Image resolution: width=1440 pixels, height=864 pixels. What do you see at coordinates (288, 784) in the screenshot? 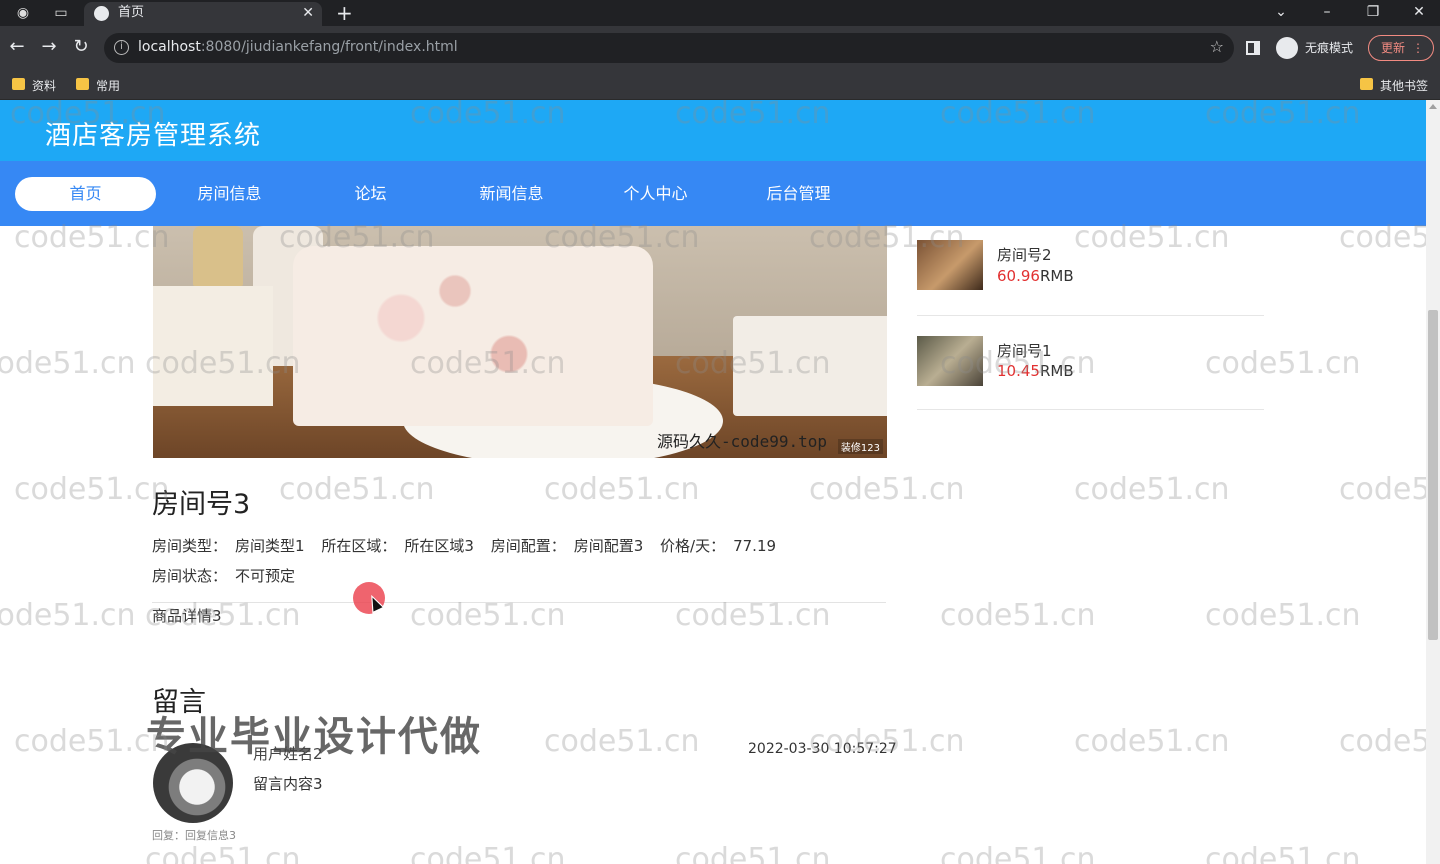
I see `message-content: 留言内容3` at bounding box center [288, 784].